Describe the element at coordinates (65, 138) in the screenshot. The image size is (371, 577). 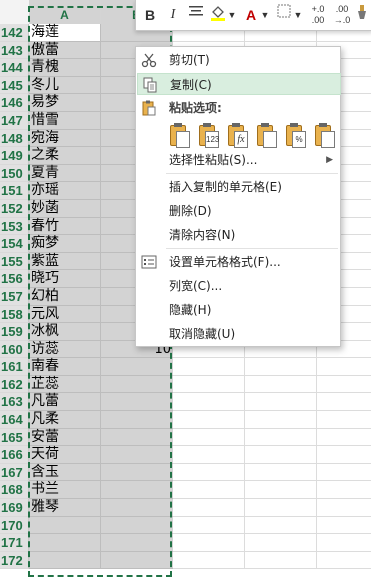
I see `cell-a: 宛海` at that location.